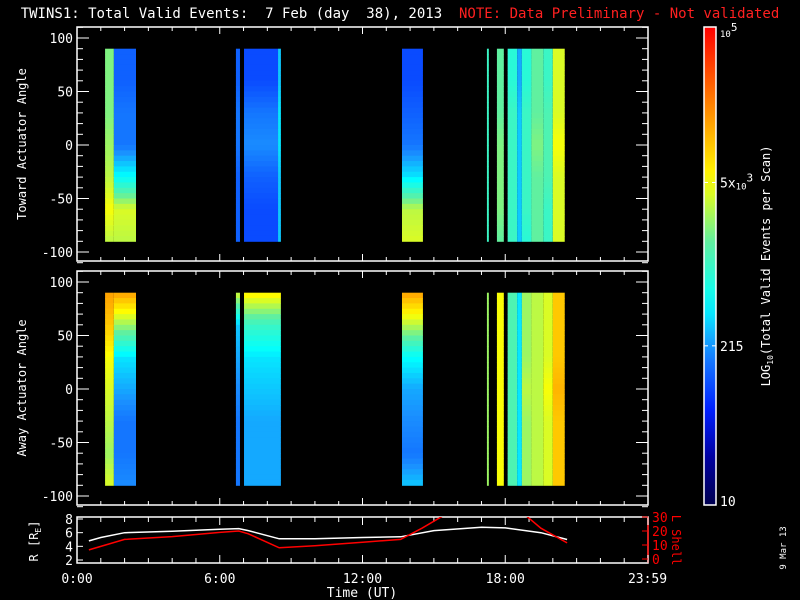 The height and width of the screenshot is (600, 800). Describe the element at coordinates (660, 518) in the screenshot. I see `y2-tick-label: 30` at that location.